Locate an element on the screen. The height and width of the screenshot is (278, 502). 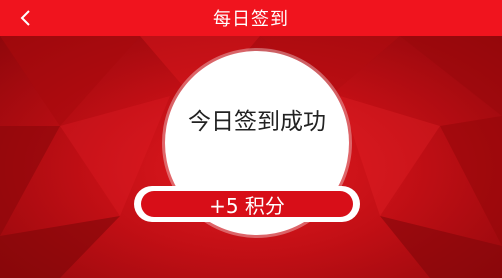
top-nav-bar: 每日签到 is located at coordinates (251, 18).